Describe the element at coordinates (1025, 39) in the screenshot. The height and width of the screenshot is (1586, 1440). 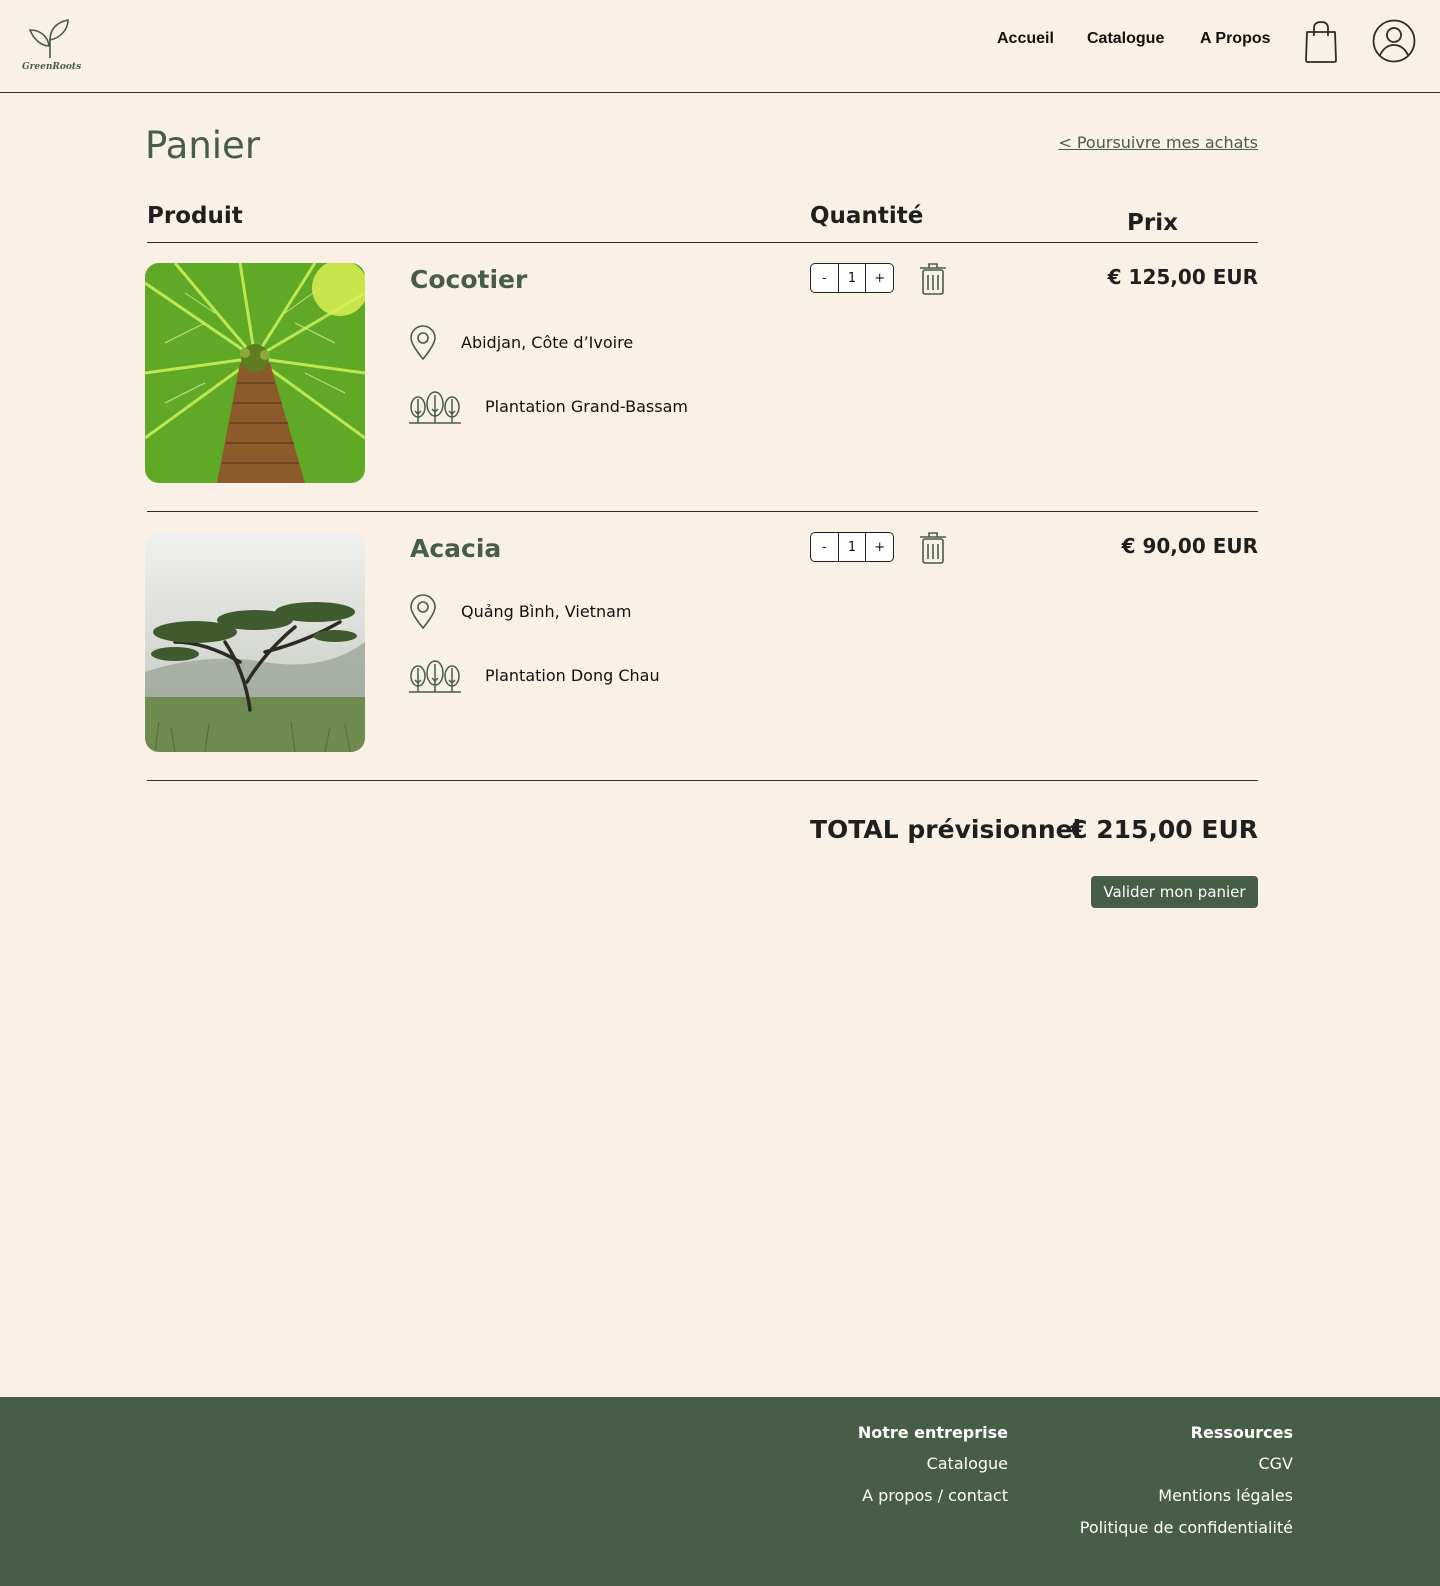
I see `nav-accueil: Accueil` at that location.